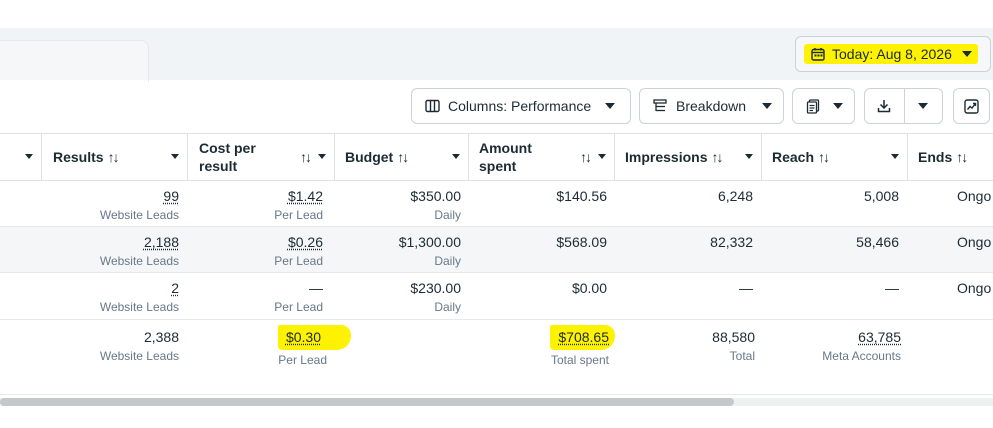 Image resolution: width=993 pixels, height=428 pixels. Describe the element at coordinates (298, 196) in the screenshot. I see `cost-per-result-value: $1.42` at that location.